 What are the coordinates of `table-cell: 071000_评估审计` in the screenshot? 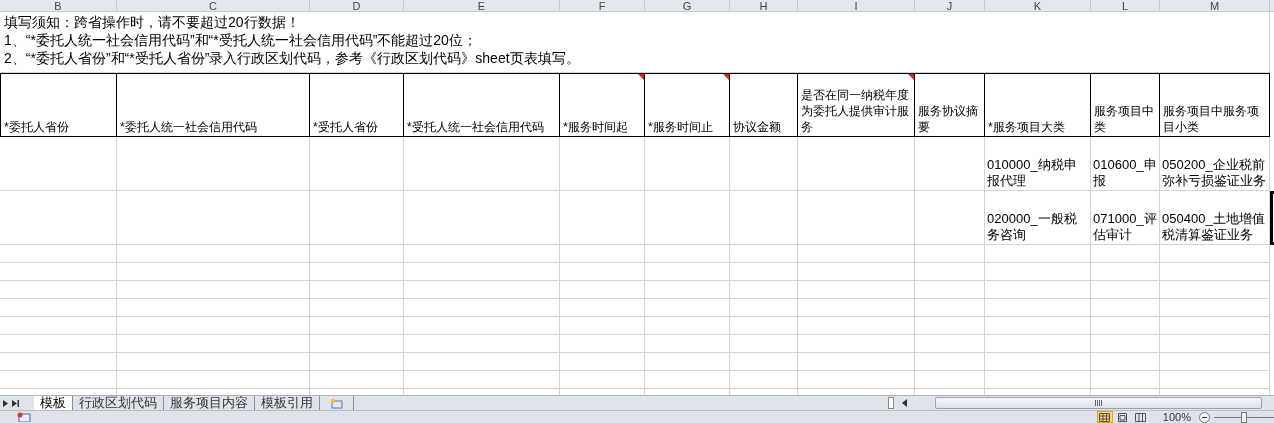 It's located at (1125, 218).